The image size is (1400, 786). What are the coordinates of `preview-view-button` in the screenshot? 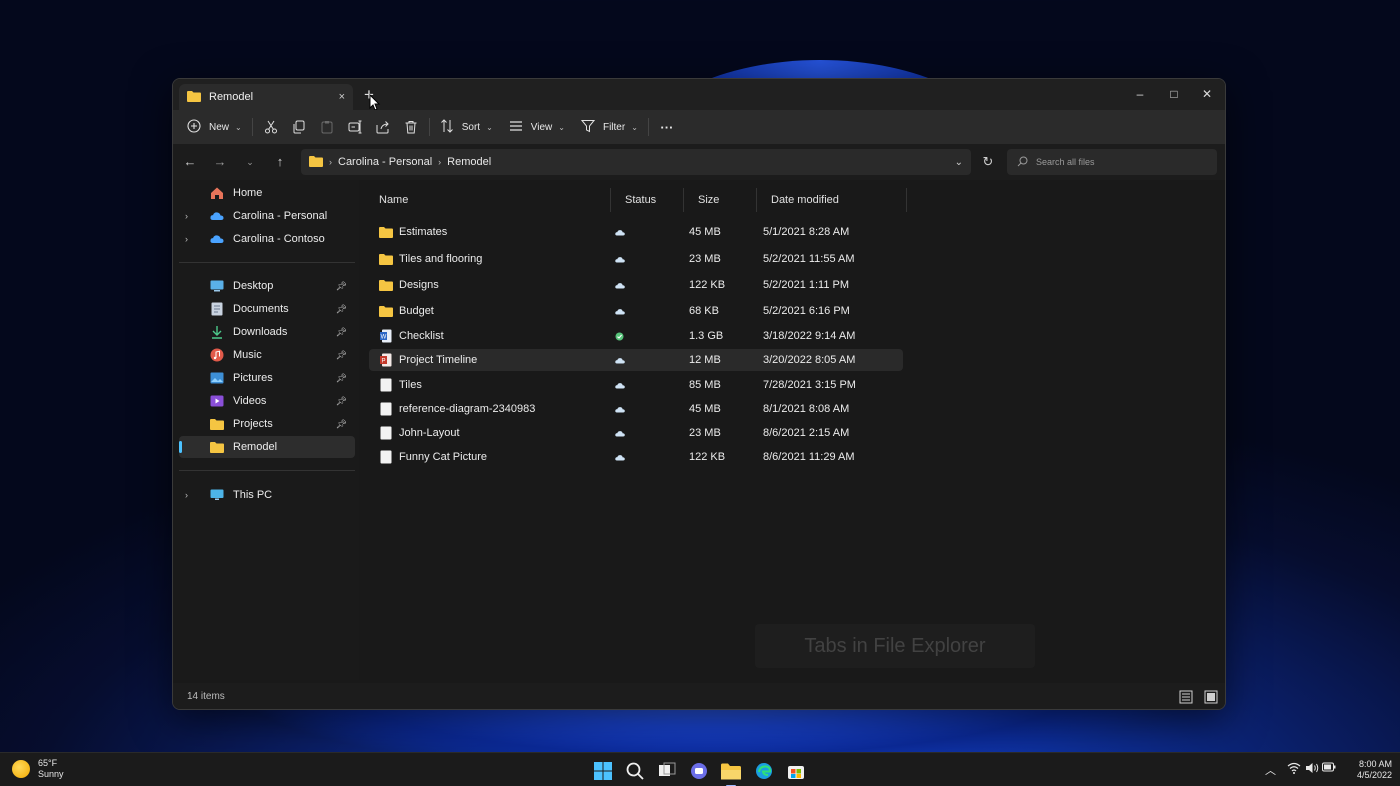 It's located at (1212, 697).